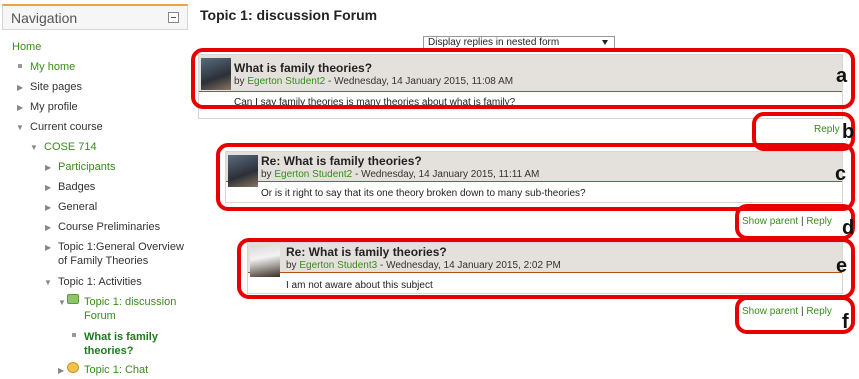  I want to click on nav-general: General, so click(77, 207).